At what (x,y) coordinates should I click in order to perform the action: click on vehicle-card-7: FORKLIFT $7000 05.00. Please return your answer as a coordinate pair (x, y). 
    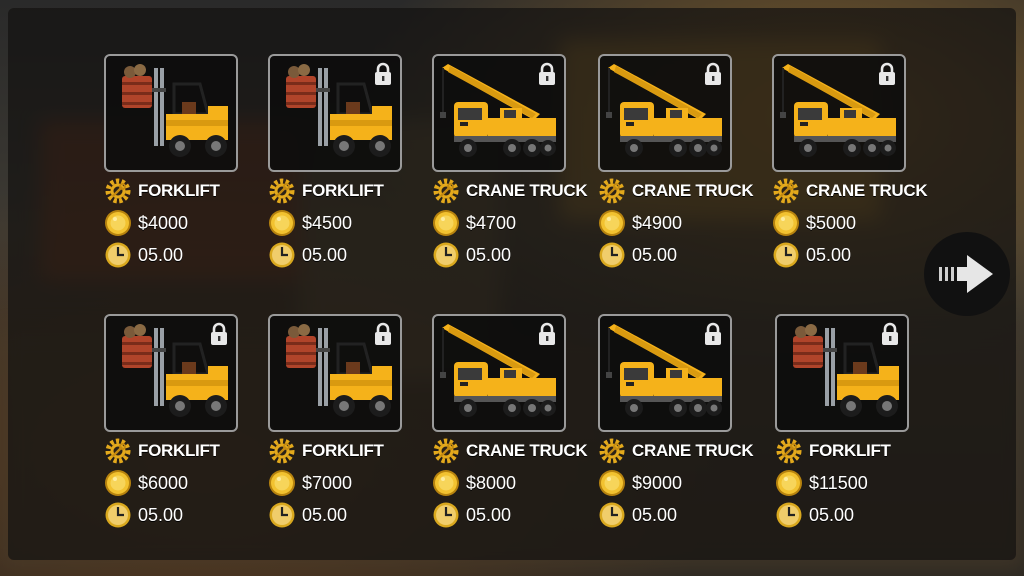
    Looking at the image, I should click on (335, 422).